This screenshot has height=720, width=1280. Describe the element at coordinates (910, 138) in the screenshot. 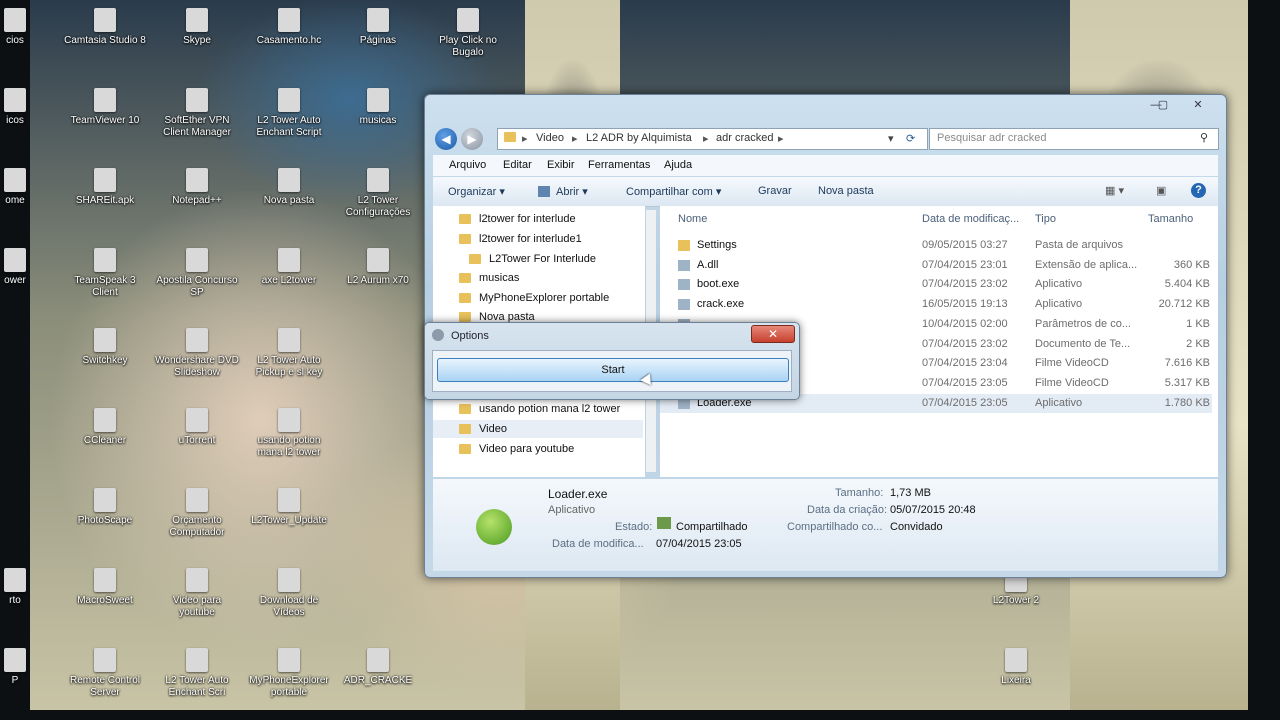

I see `refresh-icon: ⟳` at that location.